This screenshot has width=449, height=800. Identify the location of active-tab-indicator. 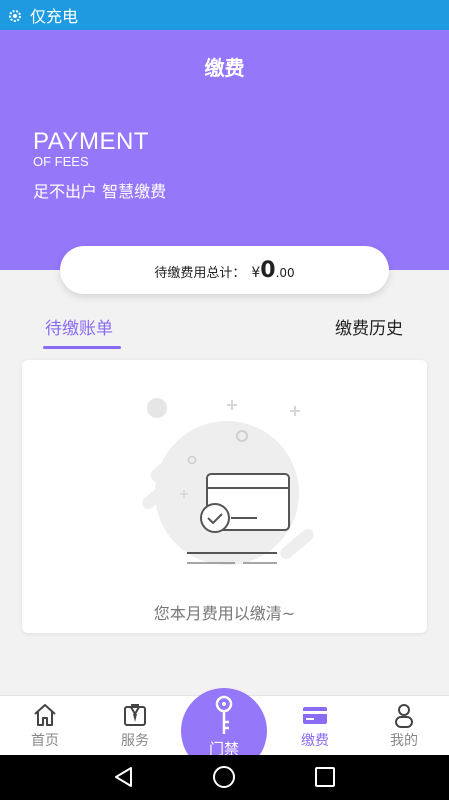
(82, 347).